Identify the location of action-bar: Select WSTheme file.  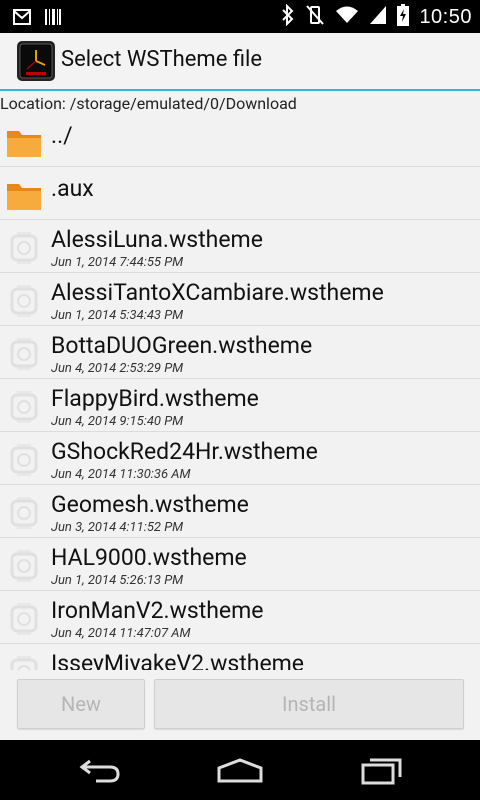
(240, 61).